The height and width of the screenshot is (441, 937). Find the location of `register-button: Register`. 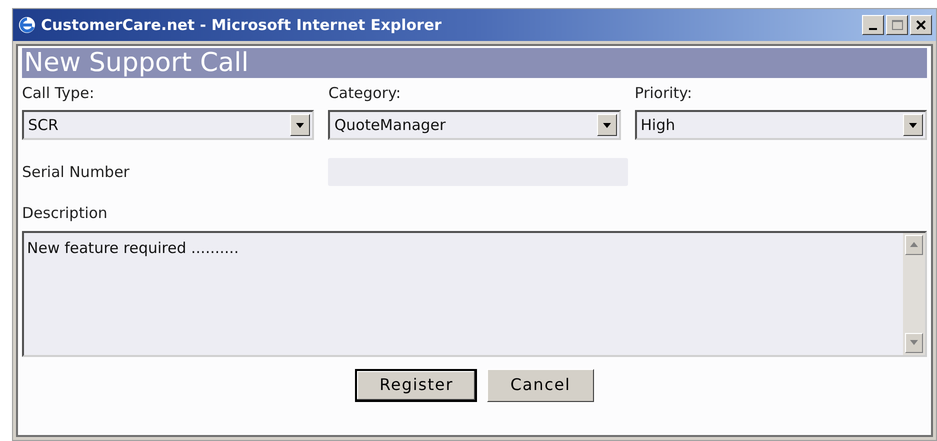

register-button: Register is located at coordinates (416, 385).